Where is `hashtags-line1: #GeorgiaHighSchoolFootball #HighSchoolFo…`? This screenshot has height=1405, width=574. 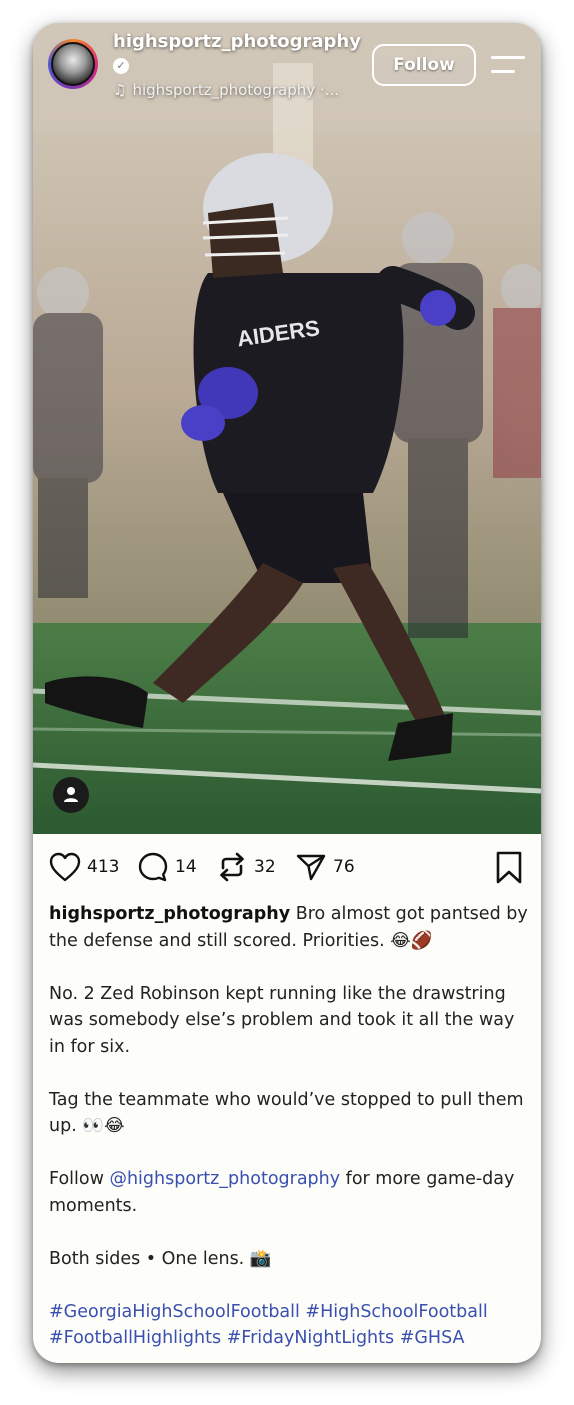 hashtags-line1: #GeorgiaHighSchoolFootball #HighSchoolFo… is located at coordinates (289, 1312).